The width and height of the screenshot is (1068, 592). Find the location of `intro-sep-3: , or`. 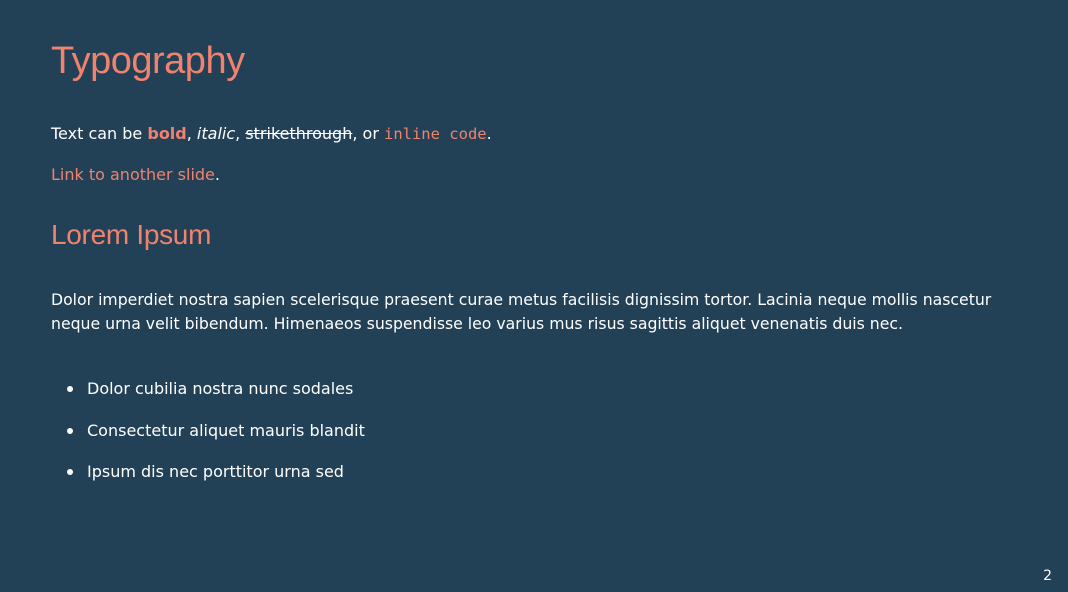

intro-sep-3: , or is located at coordinates (368, 133).